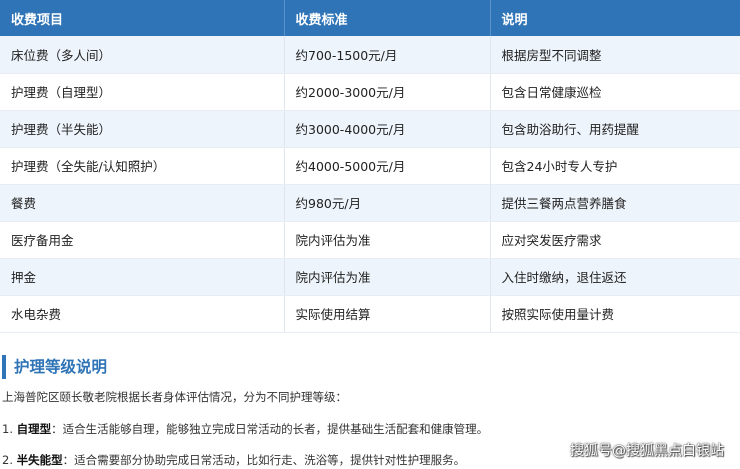 The image size is (740, 469). Describe the element at coordinates (615, 166) in the screenshot. I see `cell-note: 包含24小时专人专护` at that location.